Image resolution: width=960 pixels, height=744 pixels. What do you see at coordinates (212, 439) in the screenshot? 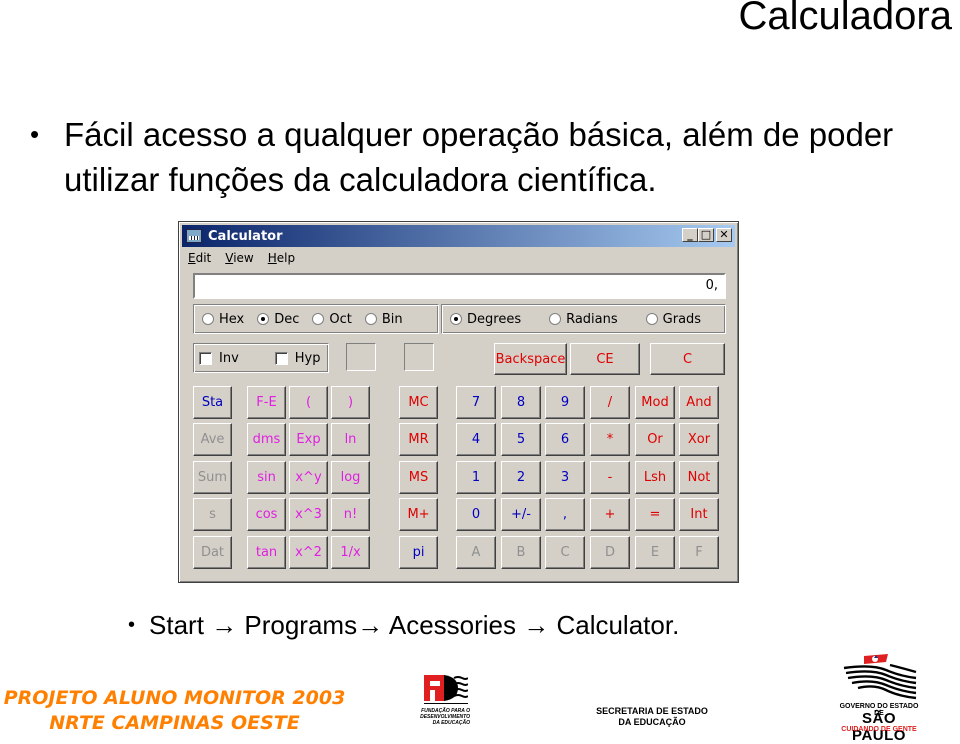
I see `stat-button: Ave` at bounding box center [212, 439].